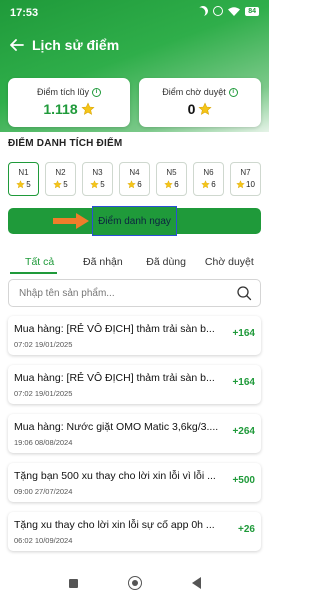 The width and height of the screenshot is (320, 600). Describe the element at coordinates (65, 143) in the screenshot. I see `checkin-section-title: ĐIỂM DANH TÍCH ĐIỂM` at that location.